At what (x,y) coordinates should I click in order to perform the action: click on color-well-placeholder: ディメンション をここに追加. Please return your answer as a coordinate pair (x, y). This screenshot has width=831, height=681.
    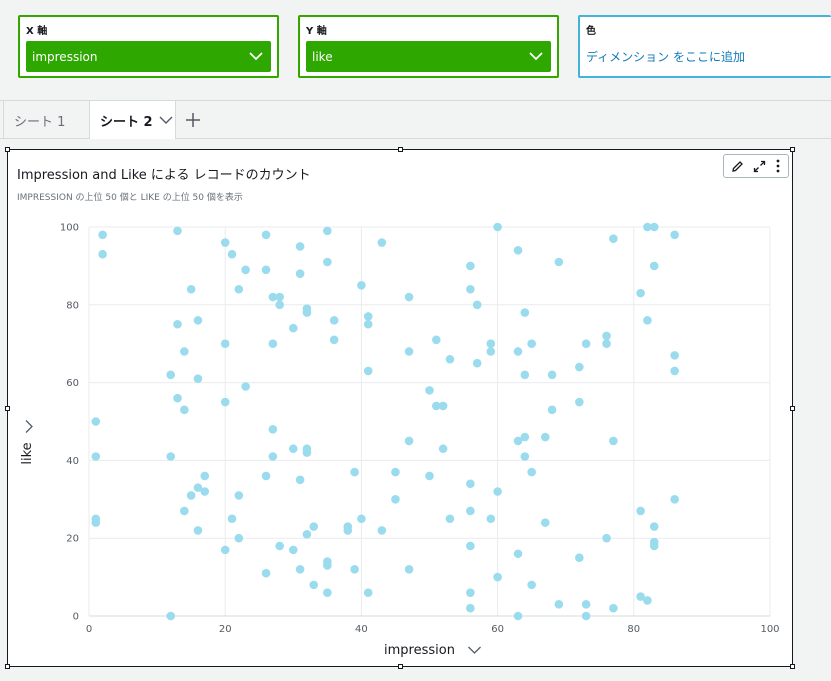
    Looking at the image, I should click on (665, 56).